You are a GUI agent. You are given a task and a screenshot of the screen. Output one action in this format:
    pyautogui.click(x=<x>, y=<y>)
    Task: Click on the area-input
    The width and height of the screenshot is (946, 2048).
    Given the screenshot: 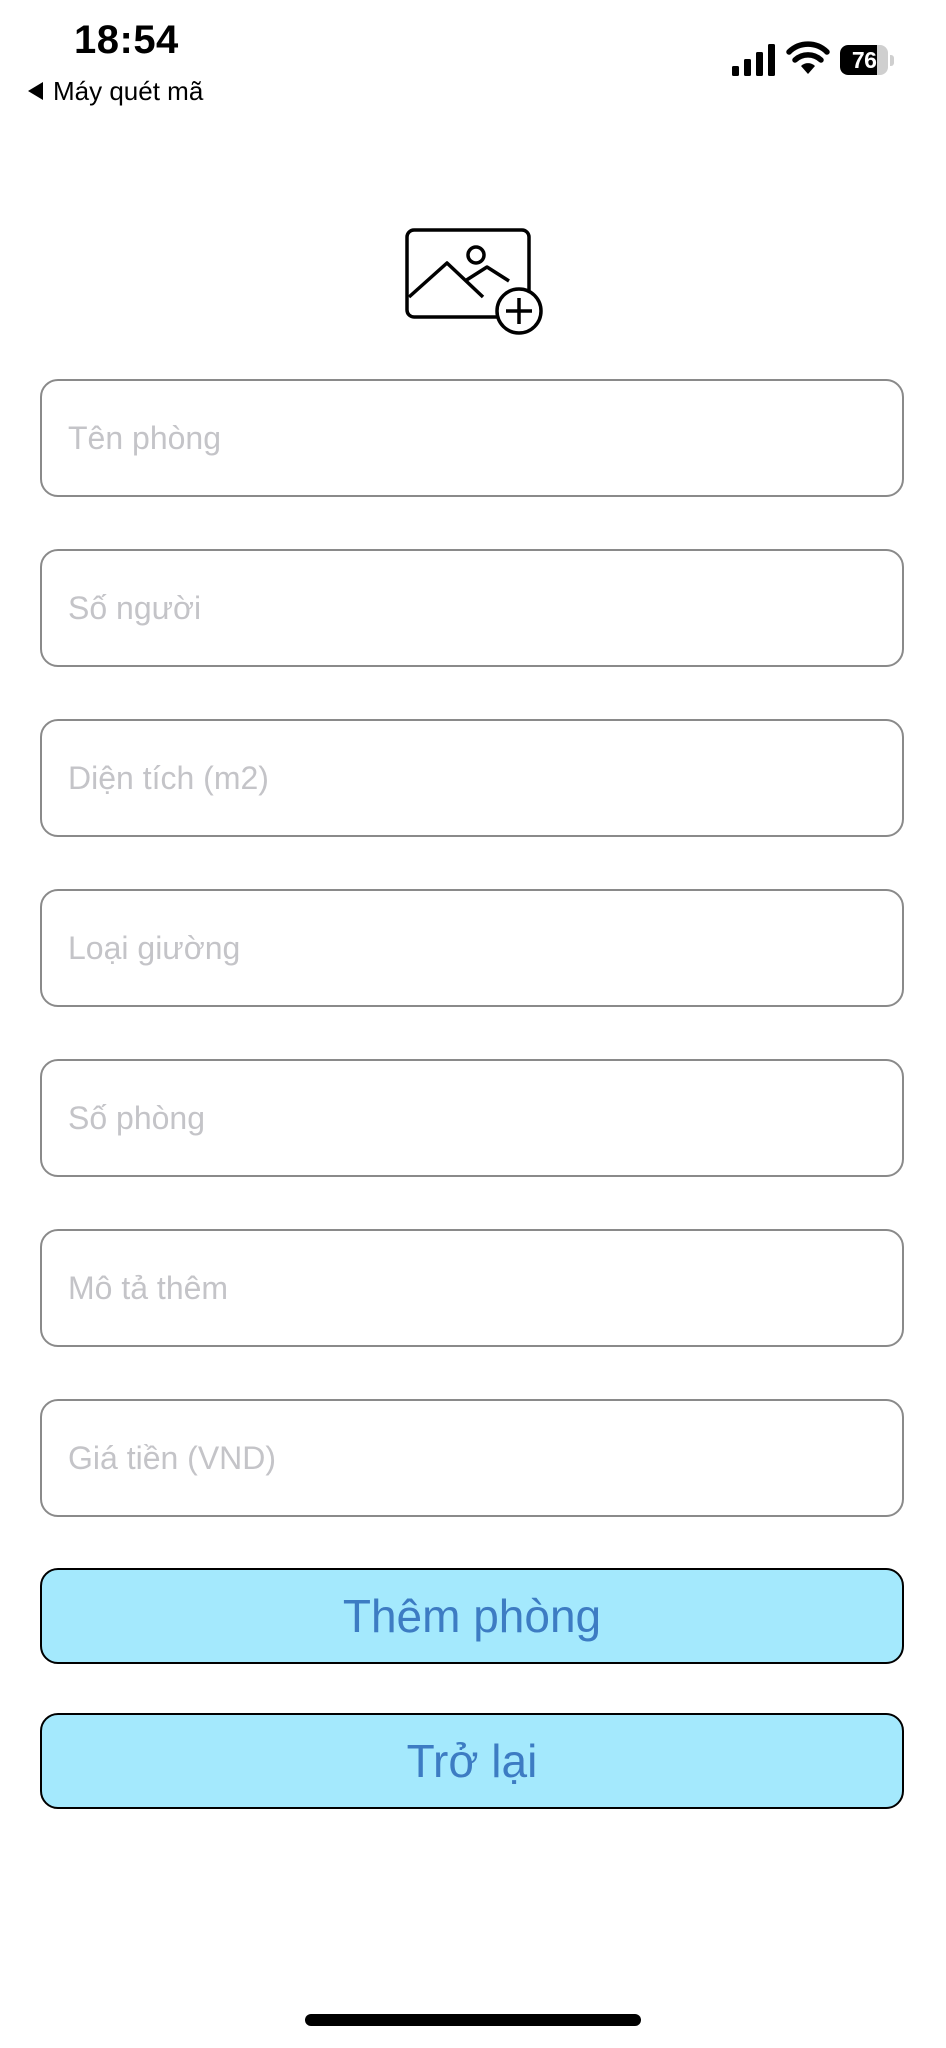 What is the action you would take?
    pyautogui.click(x=472, y=778)
    